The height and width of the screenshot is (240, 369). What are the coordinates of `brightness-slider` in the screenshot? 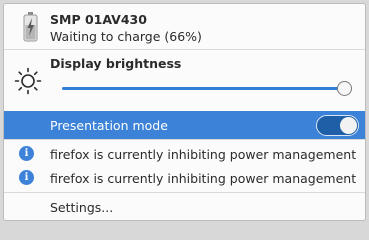 It's located at (207, 89).